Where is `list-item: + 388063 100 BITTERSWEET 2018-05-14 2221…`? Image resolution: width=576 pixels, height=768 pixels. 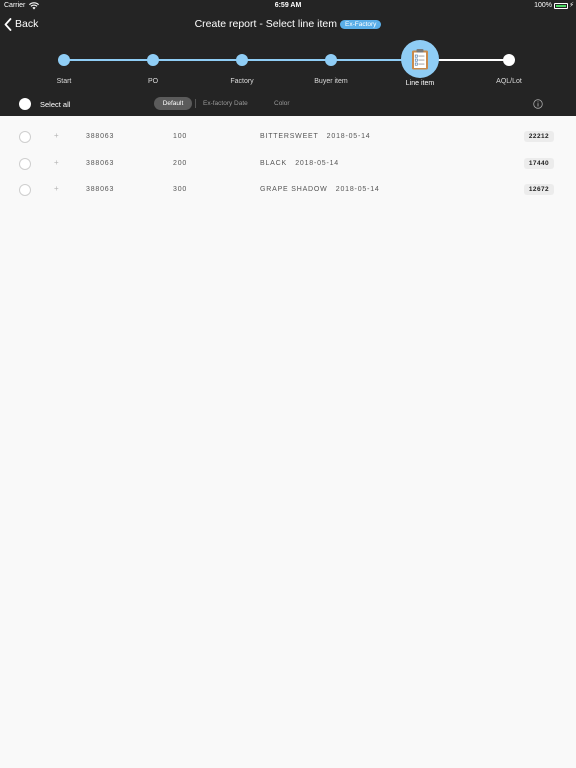 list-item: + 388063 100 BITTERSWEET 2018-05-14 2221… is located at coordinates (288, 137).